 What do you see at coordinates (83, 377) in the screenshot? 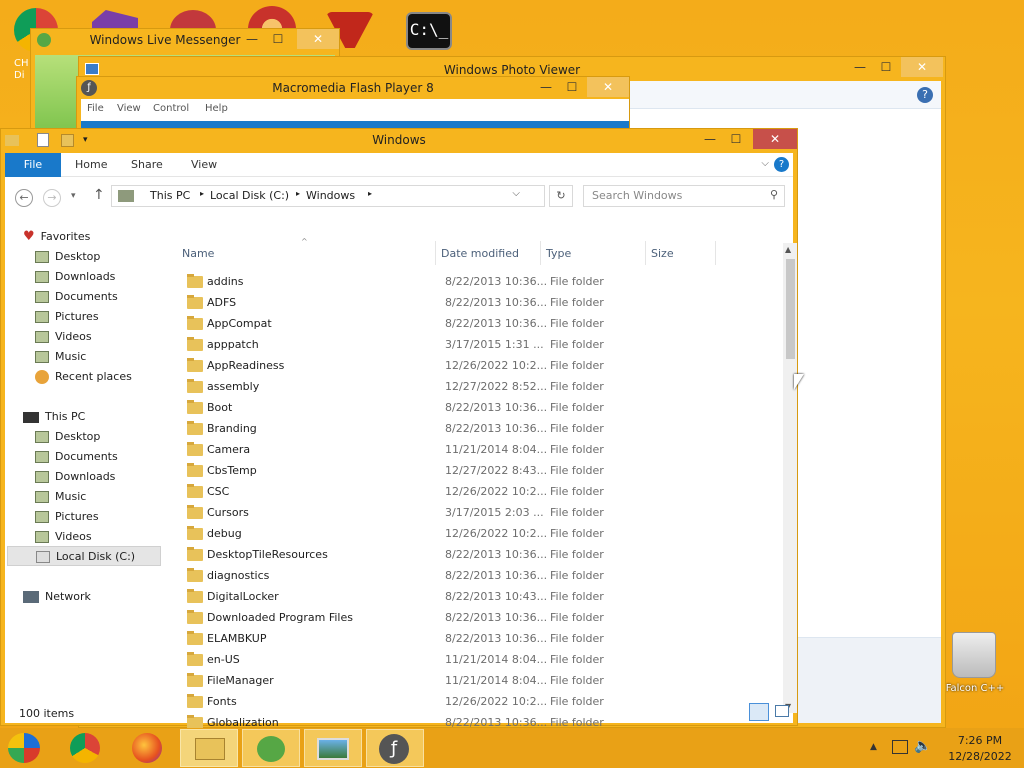
I see `nav-fav-recent: Recent places` at bounding box center [83, 377].